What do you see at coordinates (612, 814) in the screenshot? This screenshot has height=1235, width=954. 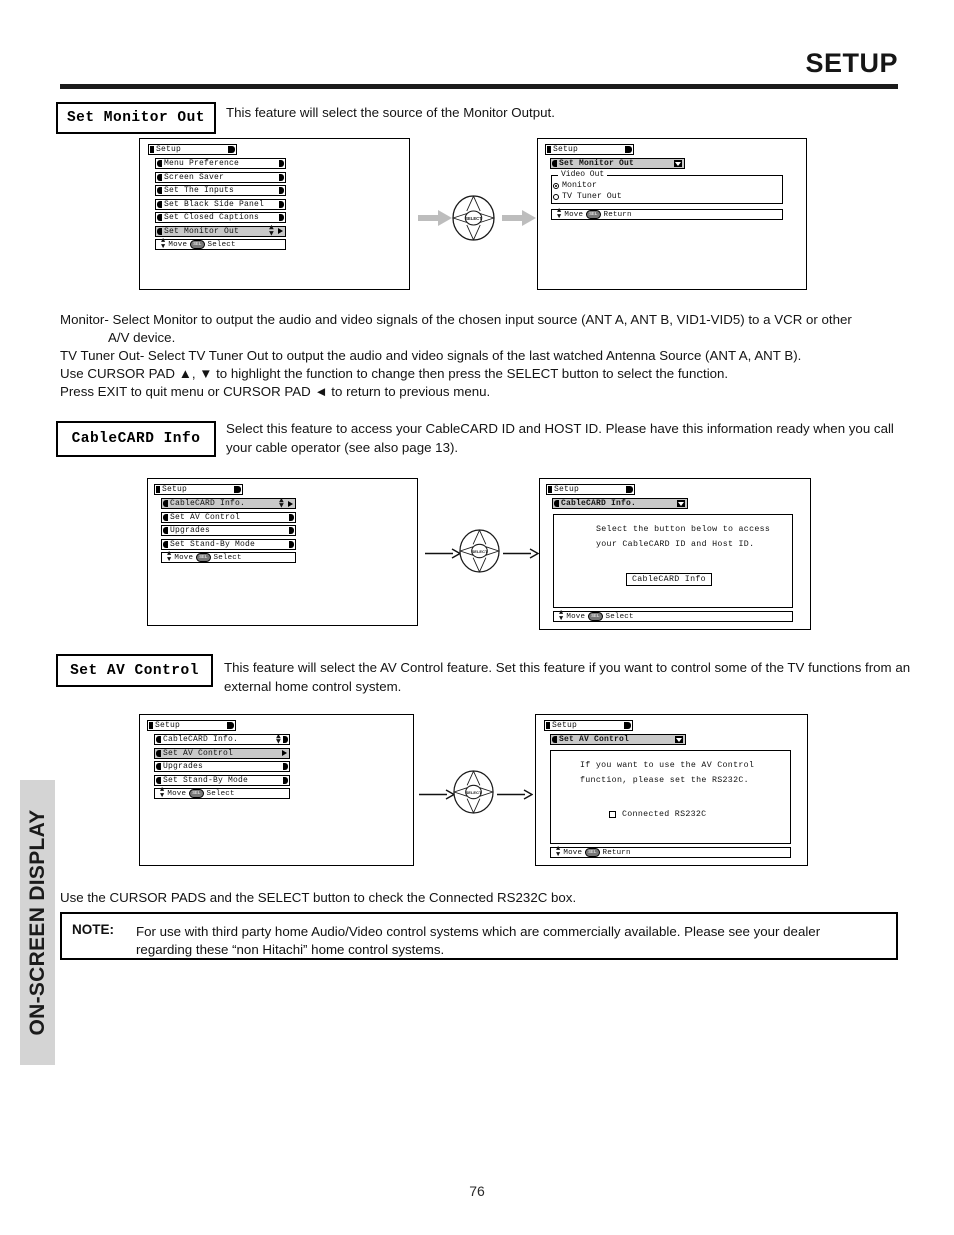 I see `checkbox-icon` at bounding box center [612, 814].